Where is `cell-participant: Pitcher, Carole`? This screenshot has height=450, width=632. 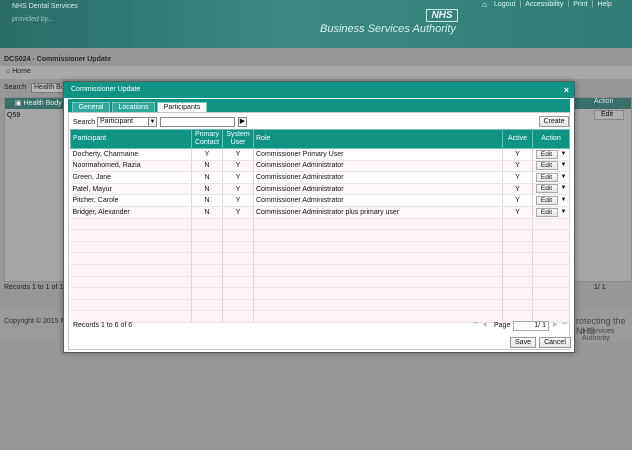 cell-participant: Pitcher, Carole is located at coordinates (131, 200).